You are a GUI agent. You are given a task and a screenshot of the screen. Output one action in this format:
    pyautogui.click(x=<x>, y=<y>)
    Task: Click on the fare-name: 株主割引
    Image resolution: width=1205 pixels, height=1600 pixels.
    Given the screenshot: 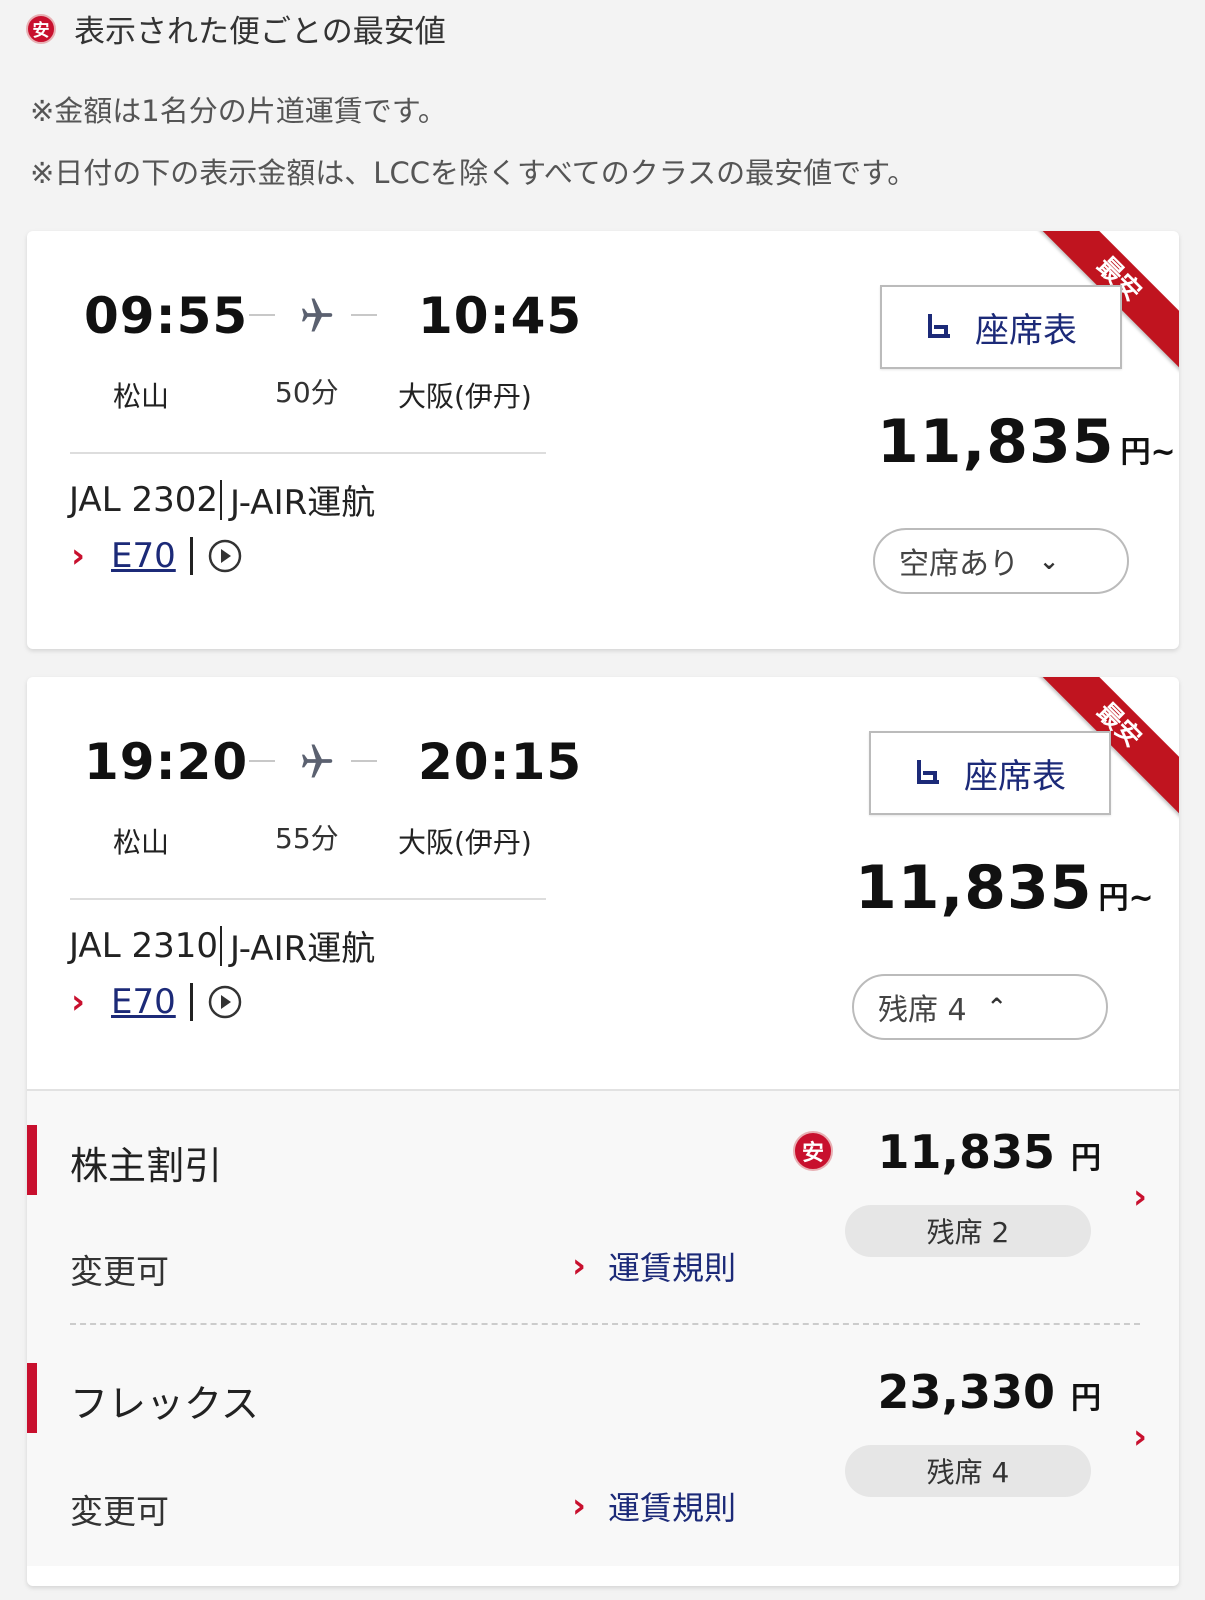 What is the action you would take?
    pyautogui.click(x=146, y=1166)
    